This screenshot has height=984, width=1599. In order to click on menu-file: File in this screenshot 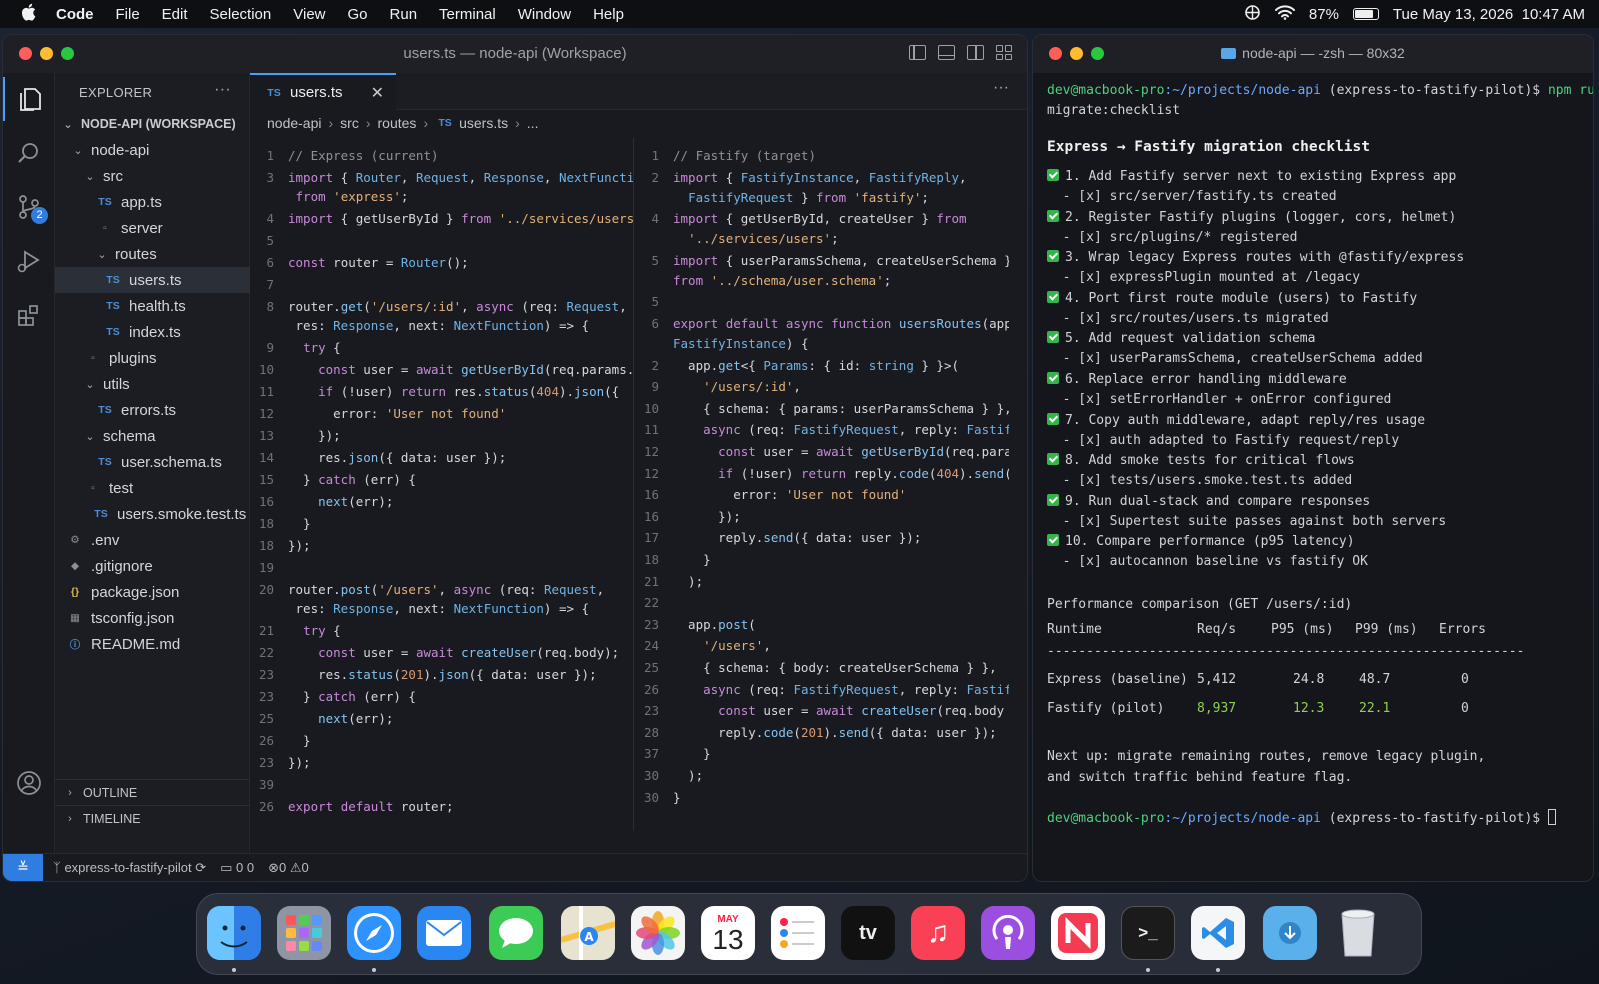, I will do `click(128, 14)`.